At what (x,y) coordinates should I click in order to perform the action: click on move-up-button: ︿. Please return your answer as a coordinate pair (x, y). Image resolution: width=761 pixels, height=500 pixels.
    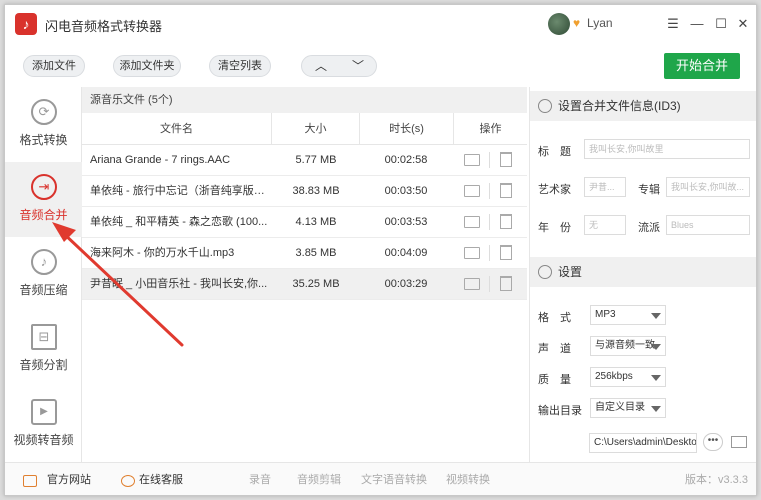
    Looking at the image, I should click on (321, 66).